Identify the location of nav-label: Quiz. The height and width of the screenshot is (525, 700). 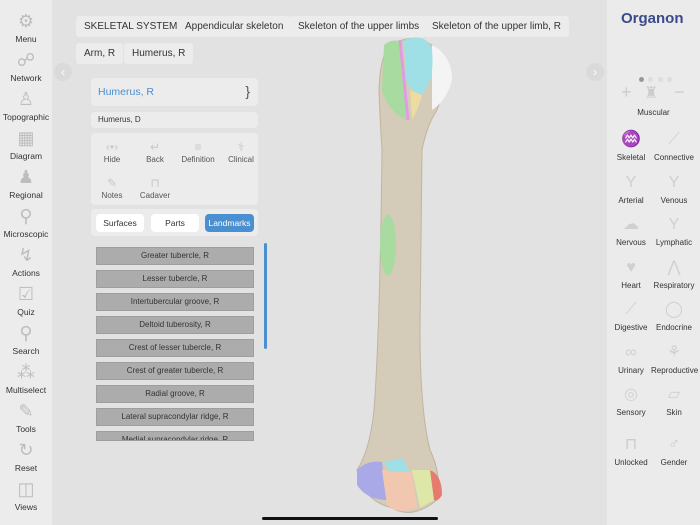
(26, 312).